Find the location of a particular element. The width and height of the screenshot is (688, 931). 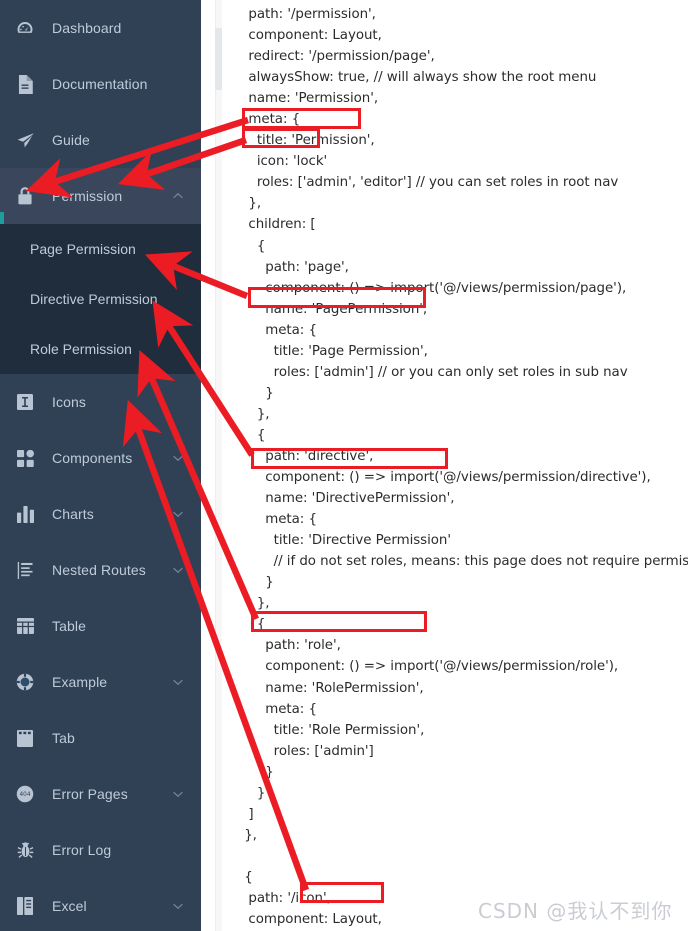

sidebar-item-label: Components is located at coordinates (92, 458).